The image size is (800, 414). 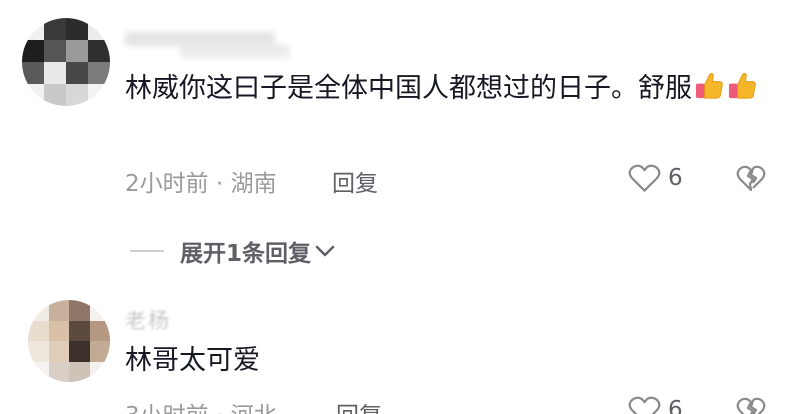 I want to click on expand-replies-button: 展开1条回复, so click(x=232, y=251).